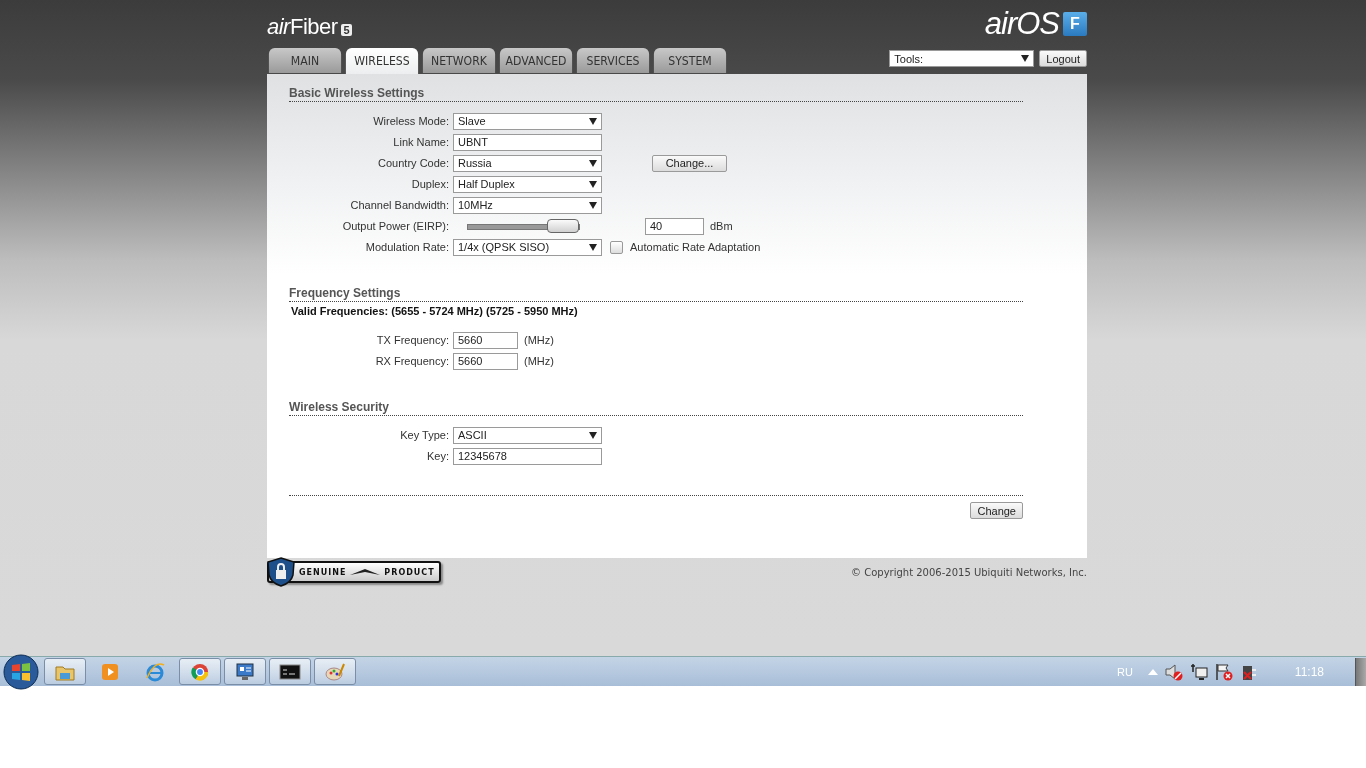 The width and height of the screenshot is (1366, 768). I want to click on dropdown: ASCII, so click(527, 435).